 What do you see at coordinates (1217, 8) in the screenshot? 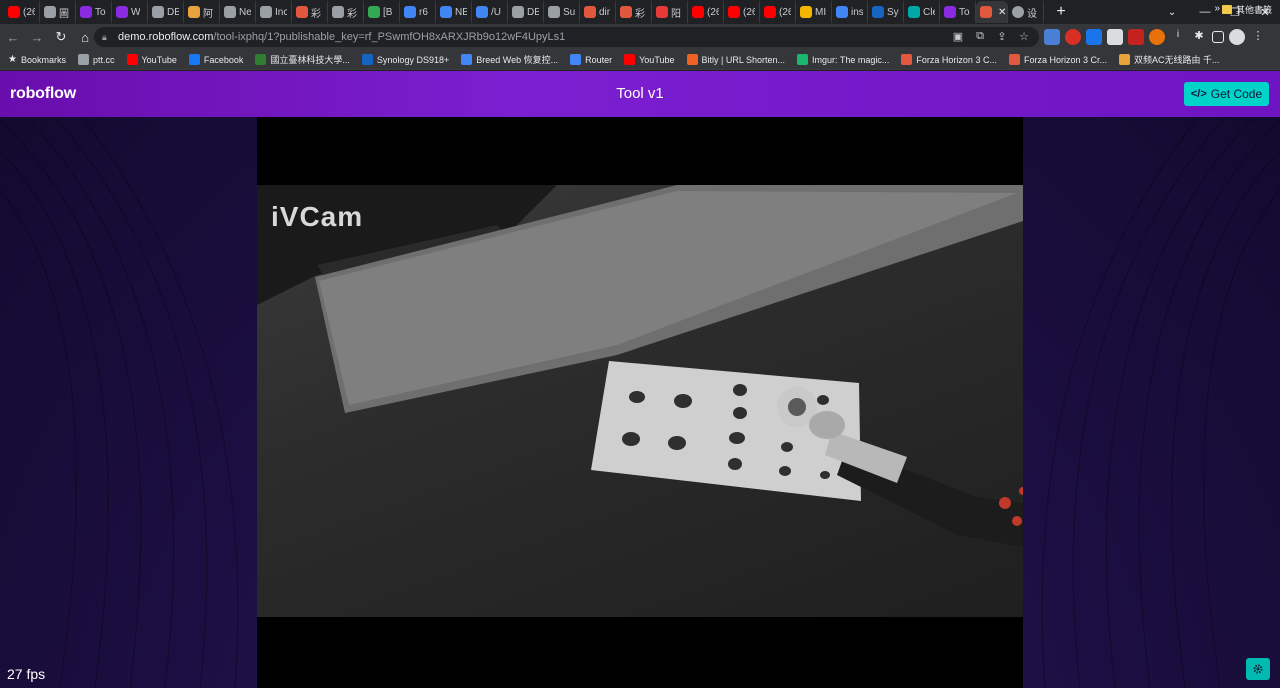
I see `bookmarks-overflow-icon: »` at bounding box center [1217, 8].